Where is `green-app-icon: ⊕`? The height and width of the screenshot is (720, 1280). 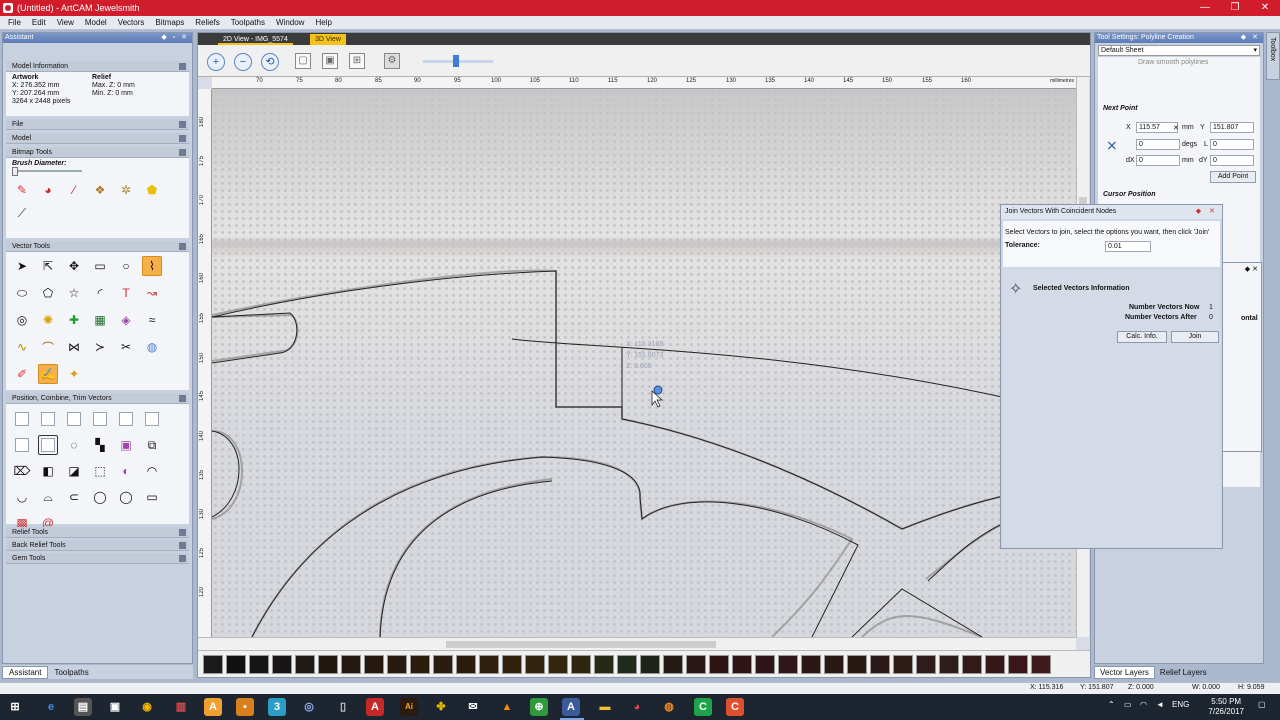 green-app-icon: ⊕ is located at coordinates (539, 707).